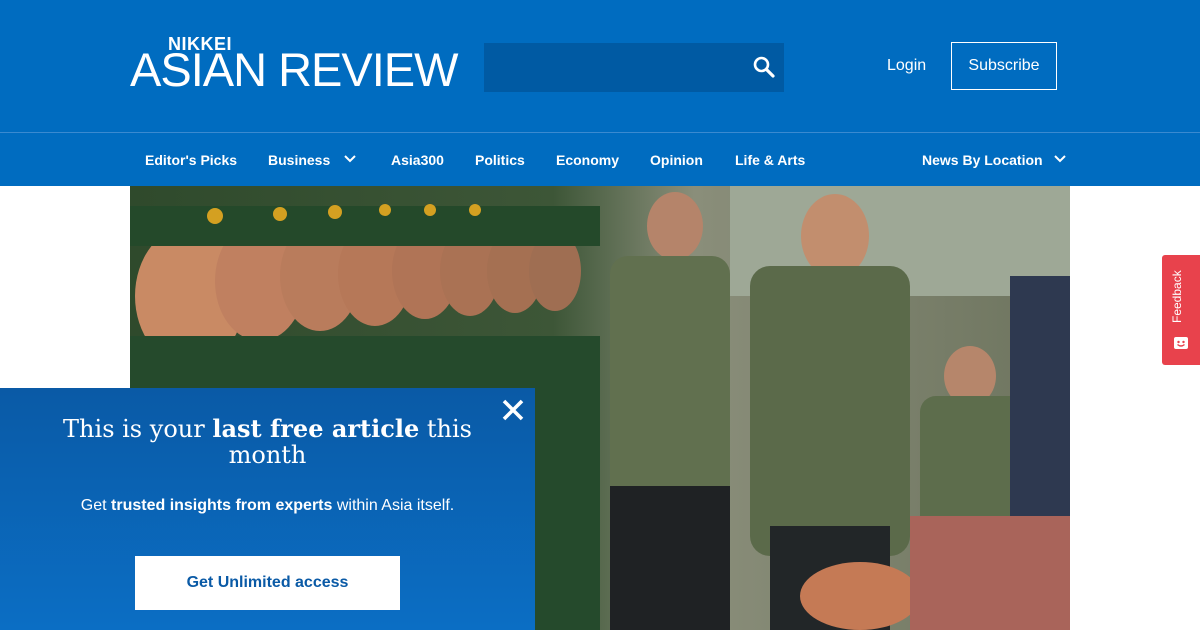  I want to click on paywall-title-bold: last free article, so click(316, 428).